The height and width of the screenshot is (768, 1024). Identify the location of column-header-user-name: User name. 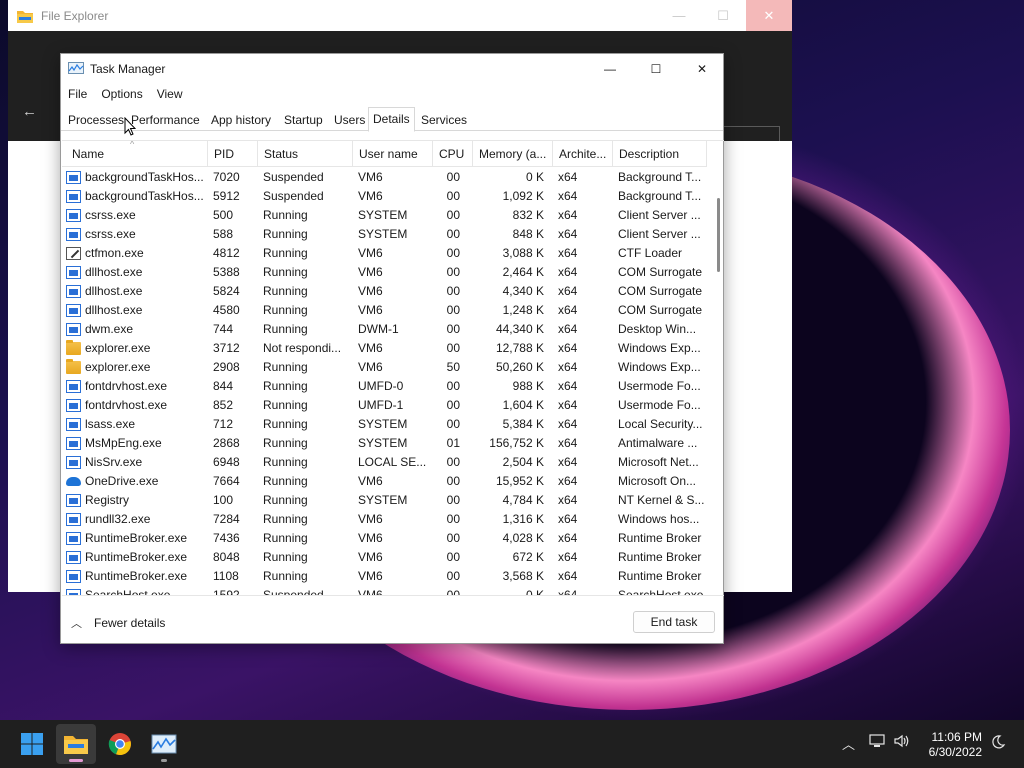
(393, 154).